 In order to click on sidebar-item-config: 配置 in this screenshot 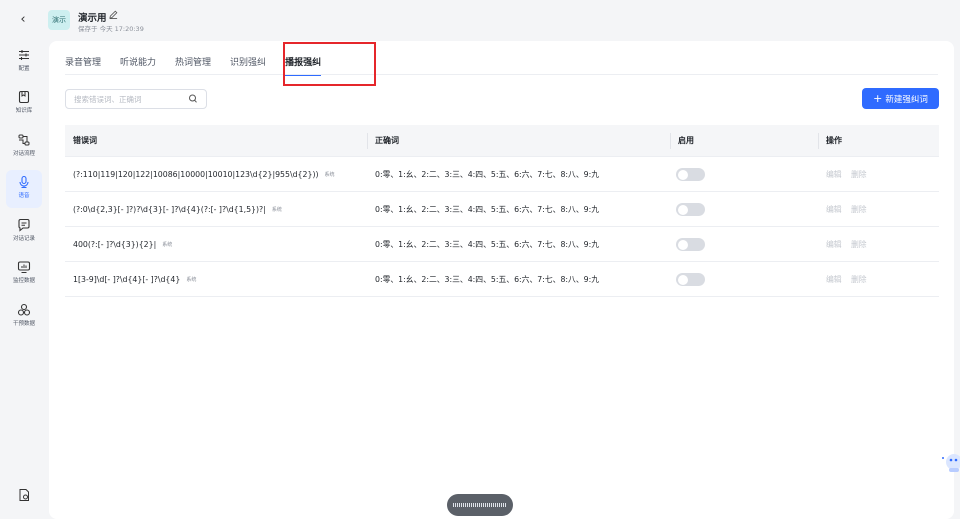, I will do `click(24, 66)`.